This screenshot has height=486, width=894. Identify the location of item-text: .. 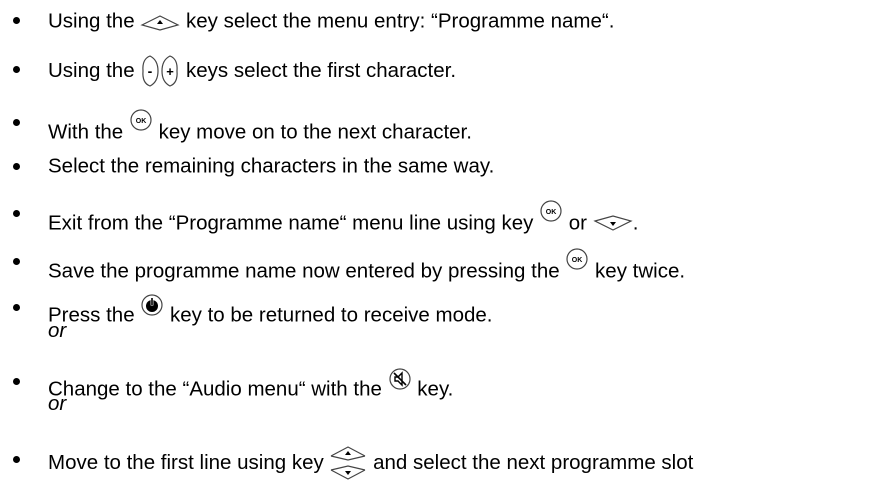
(635, 223).